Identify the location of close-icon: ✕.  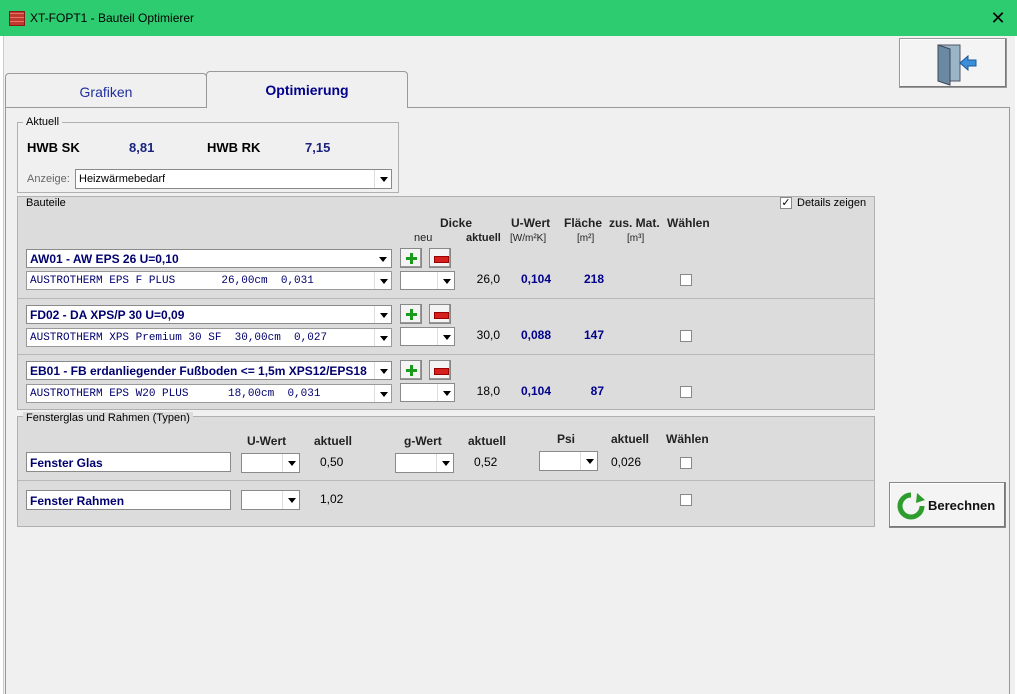
(998, 18).